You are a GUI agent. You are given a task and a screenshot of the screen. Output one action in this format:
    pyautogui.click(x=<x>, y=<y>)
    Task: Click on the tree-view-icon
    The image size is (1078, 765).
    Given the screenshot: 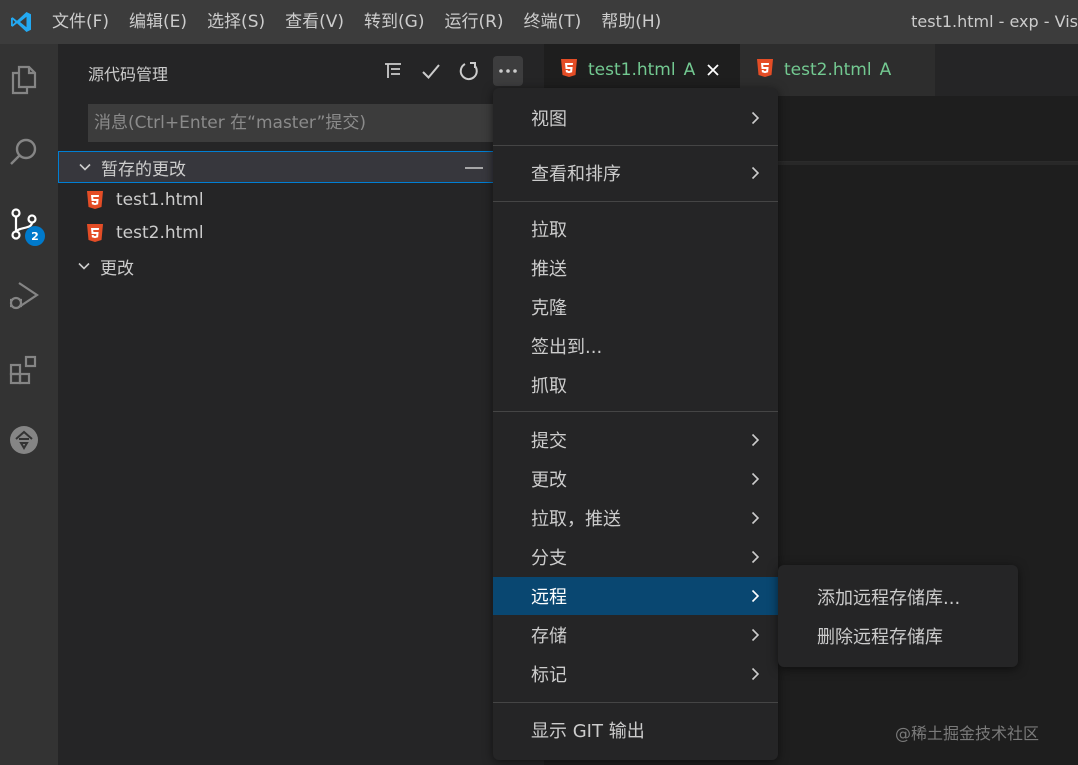 What is the action you would take?
    pyautogui.click(x=393, y=71)
    